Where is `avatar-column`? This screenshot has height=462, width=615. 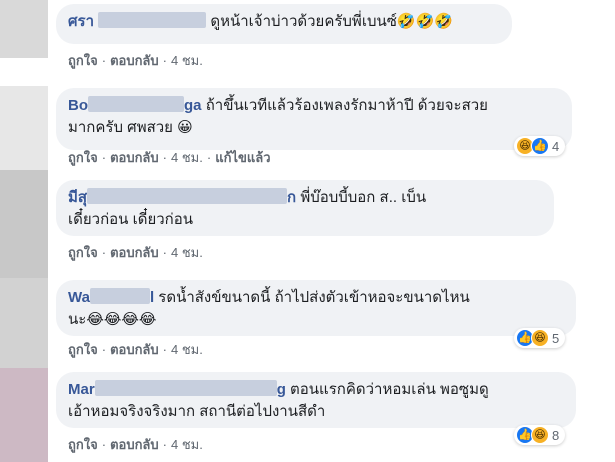
avatar-column is located at coordinates (24, 231).